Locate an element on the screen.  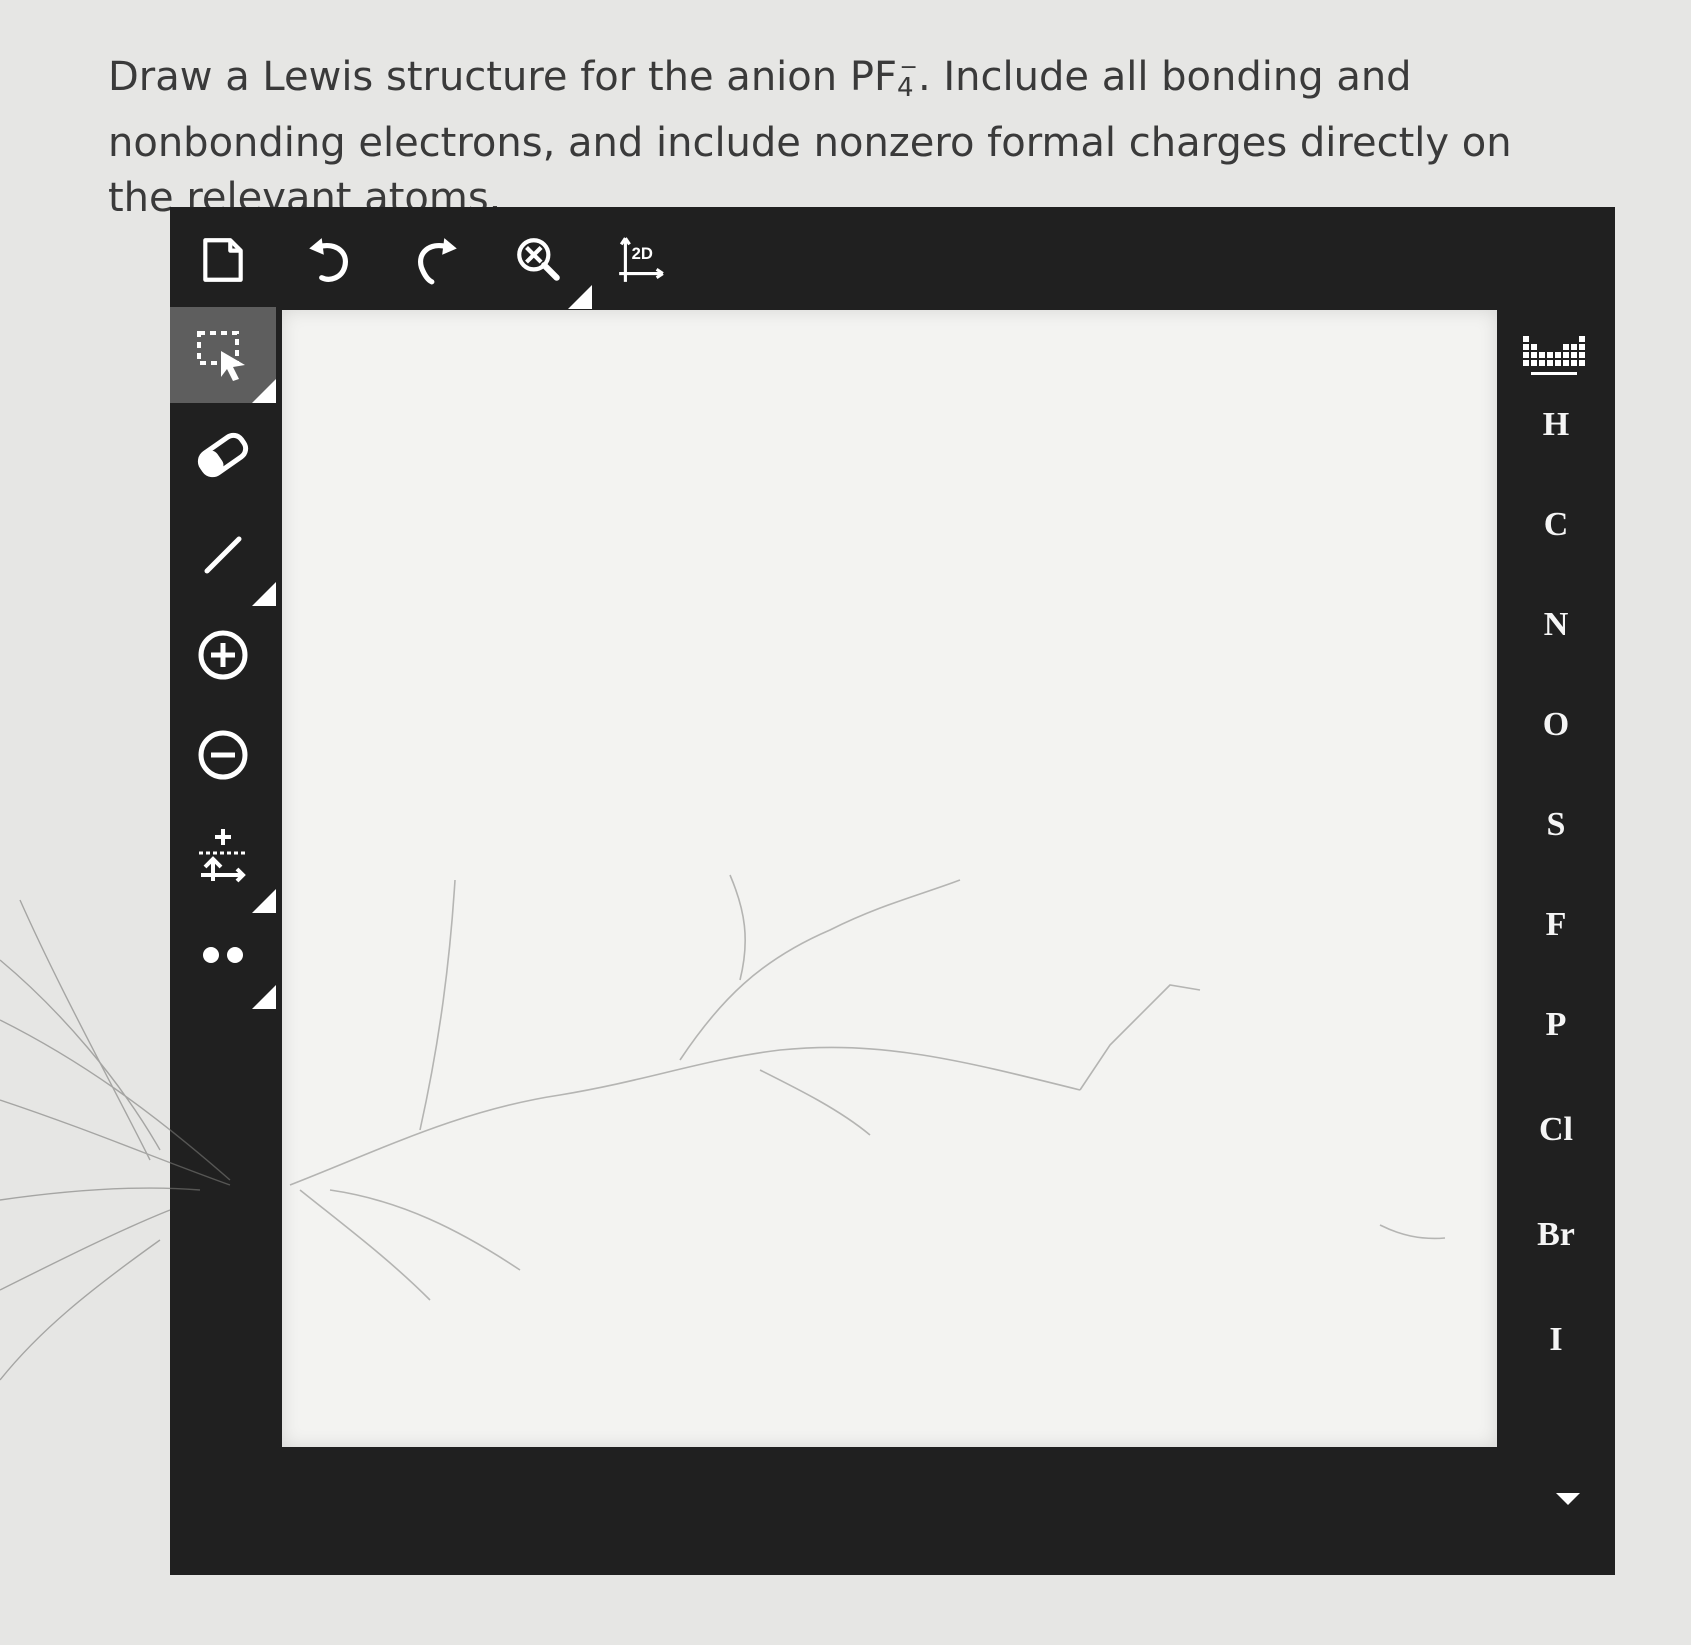
element-button-n: N is located at coordinates (1556, 625).